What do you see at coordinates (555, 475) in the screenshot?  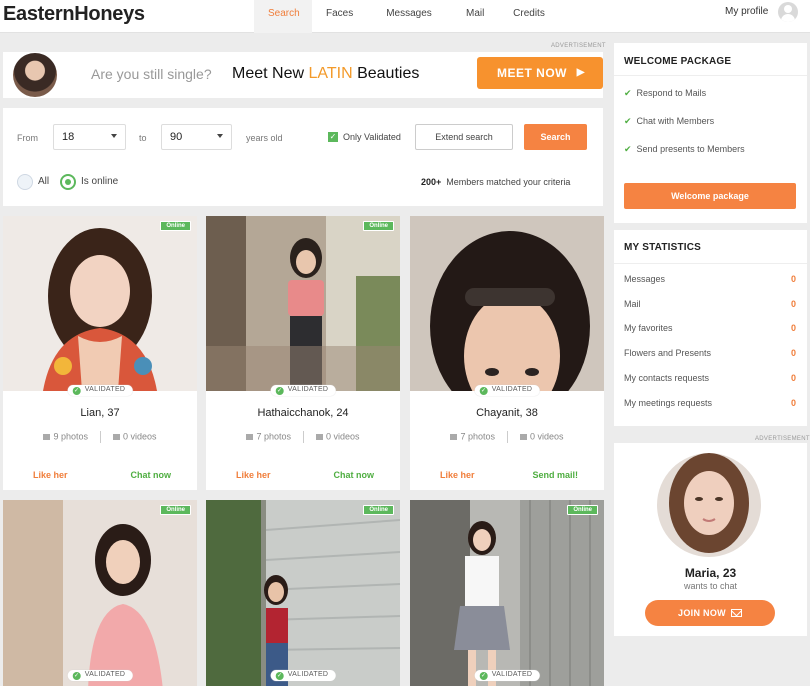 I see `send-mail-button: Send mail!` at bounding box center [555, 475].